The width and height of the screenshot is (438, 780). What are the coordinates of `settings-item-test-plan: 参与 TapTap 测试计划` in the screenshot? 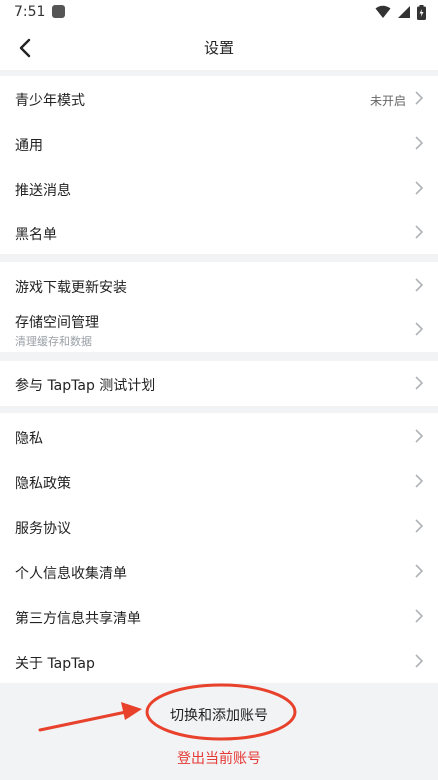 It's located at (219, 383).